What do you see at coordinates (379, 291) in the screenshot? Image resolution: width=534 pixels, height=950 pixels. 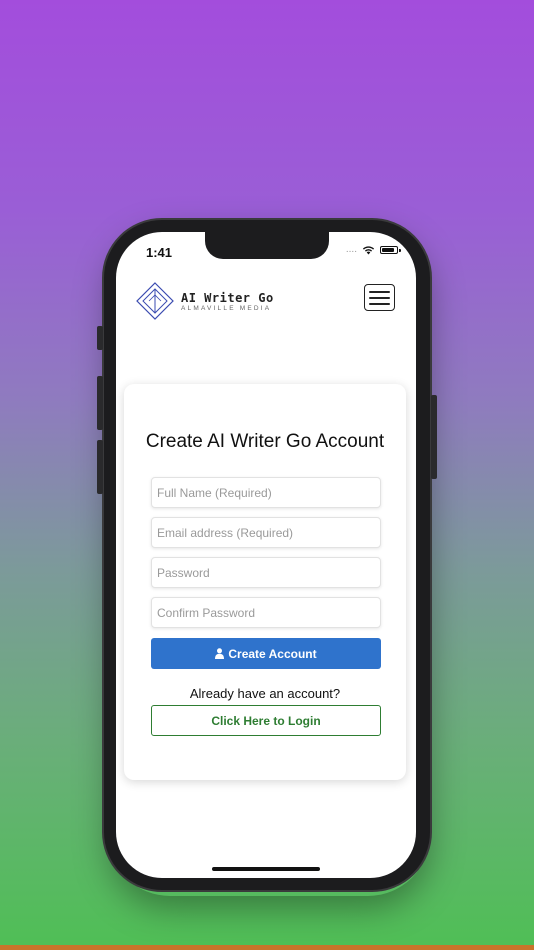 I see `hamburger-menu-icon` at bounding box center [379, 291].